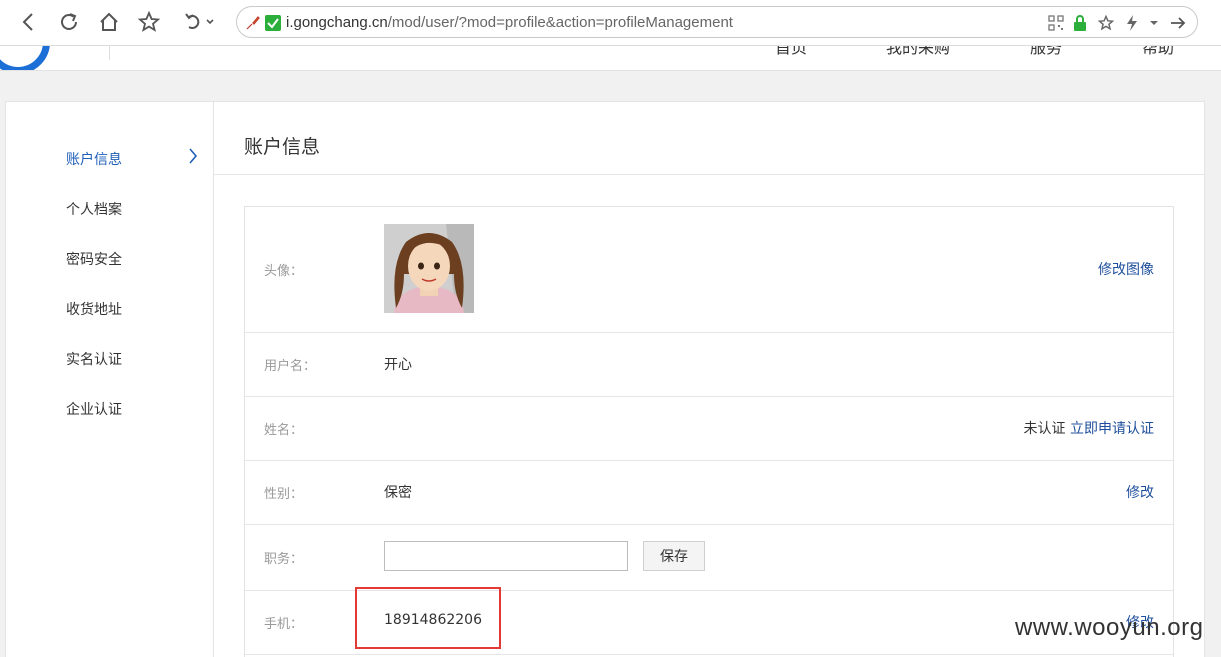 The image size is (1221, 657). Describe the element at coordinates (1056, 23) in the screenshot. I see `qr-code-icon` at that location.